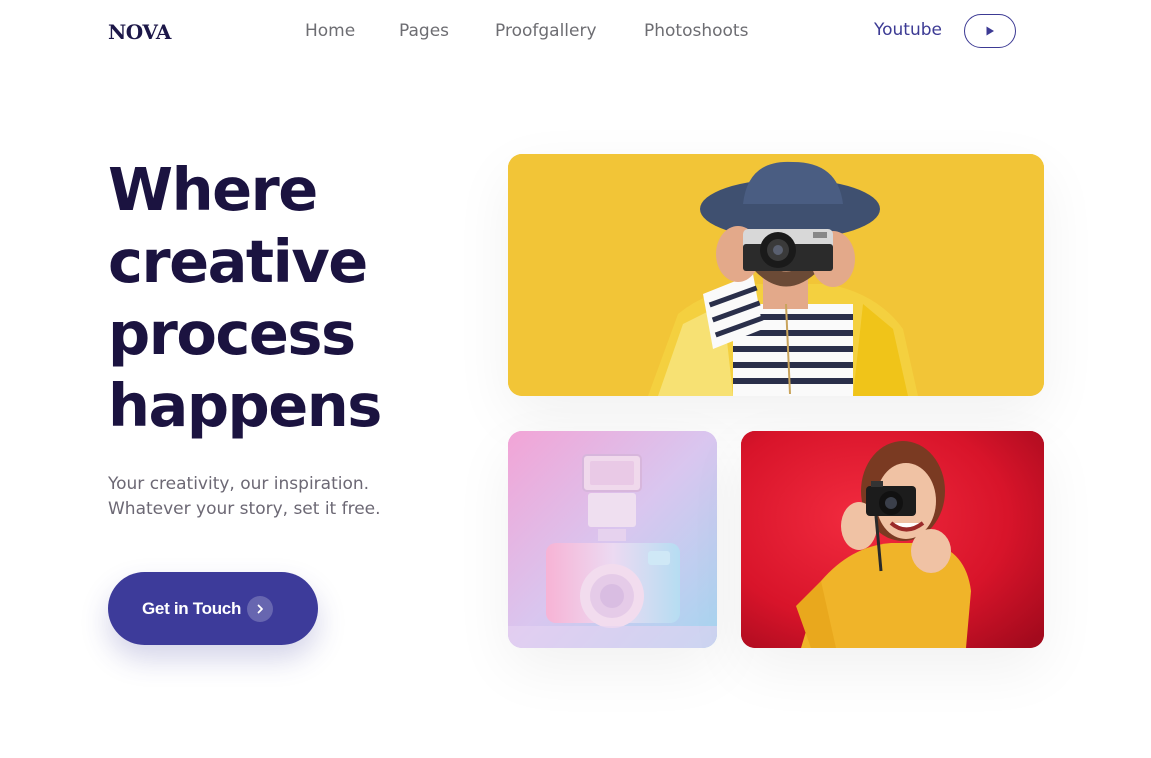 Image resolution: width=1151 pixels, height=758 pixels. I want to click on hero-title-line: creative, so click(238, 261).